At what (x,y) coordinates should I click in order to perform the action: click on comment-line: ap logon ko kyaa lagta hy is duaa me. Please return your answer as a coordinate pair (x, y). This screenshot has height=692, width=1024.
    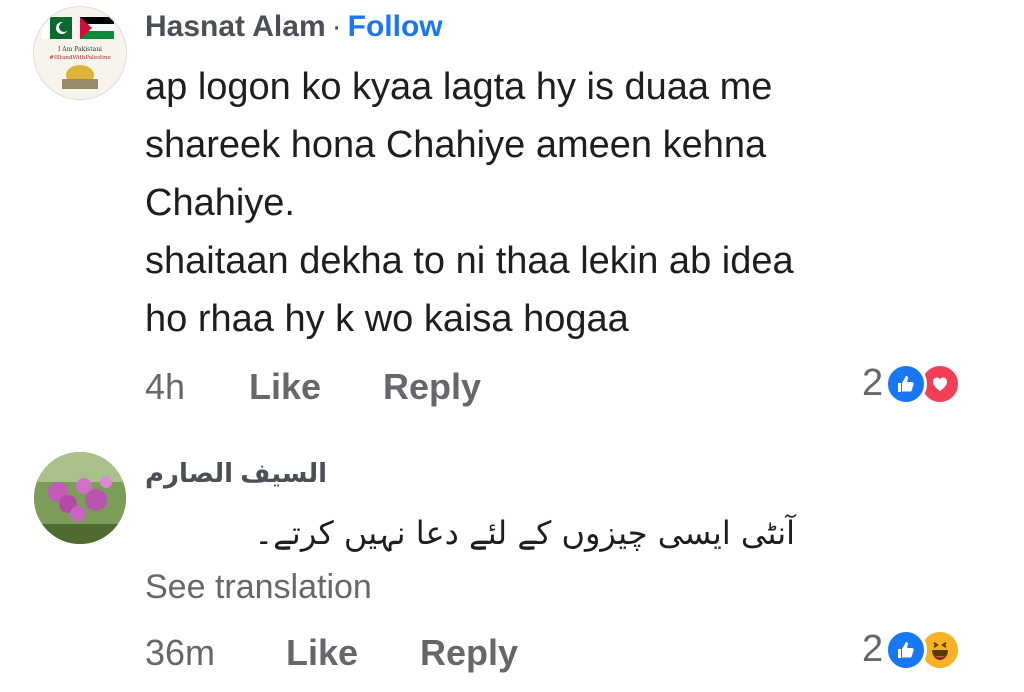
    Looking at the image, I should click on (459, 87).